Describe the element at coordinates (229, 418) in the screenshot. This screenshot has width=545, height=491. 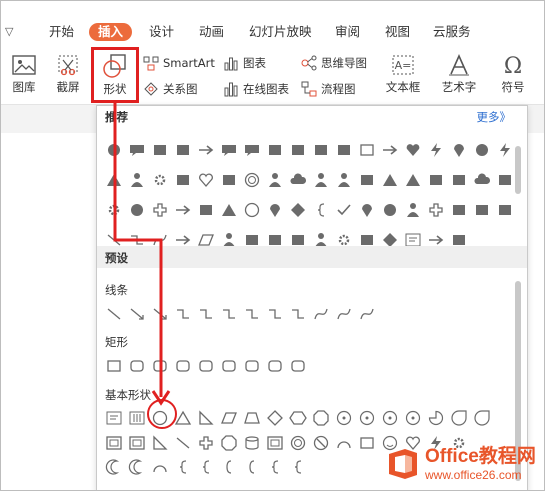
I see `basic-shape-para` at that location.